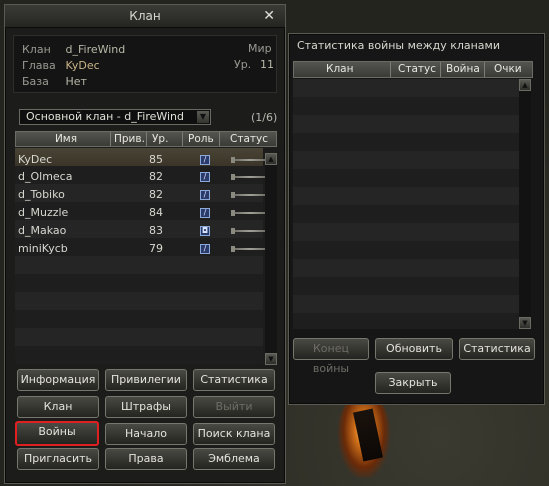 The width and height of the screenshot is (549, 486). Describe the element at coordinates (140, 195) in the screenshot. I see `table-row: d_Tobiko 82 /` at that location.